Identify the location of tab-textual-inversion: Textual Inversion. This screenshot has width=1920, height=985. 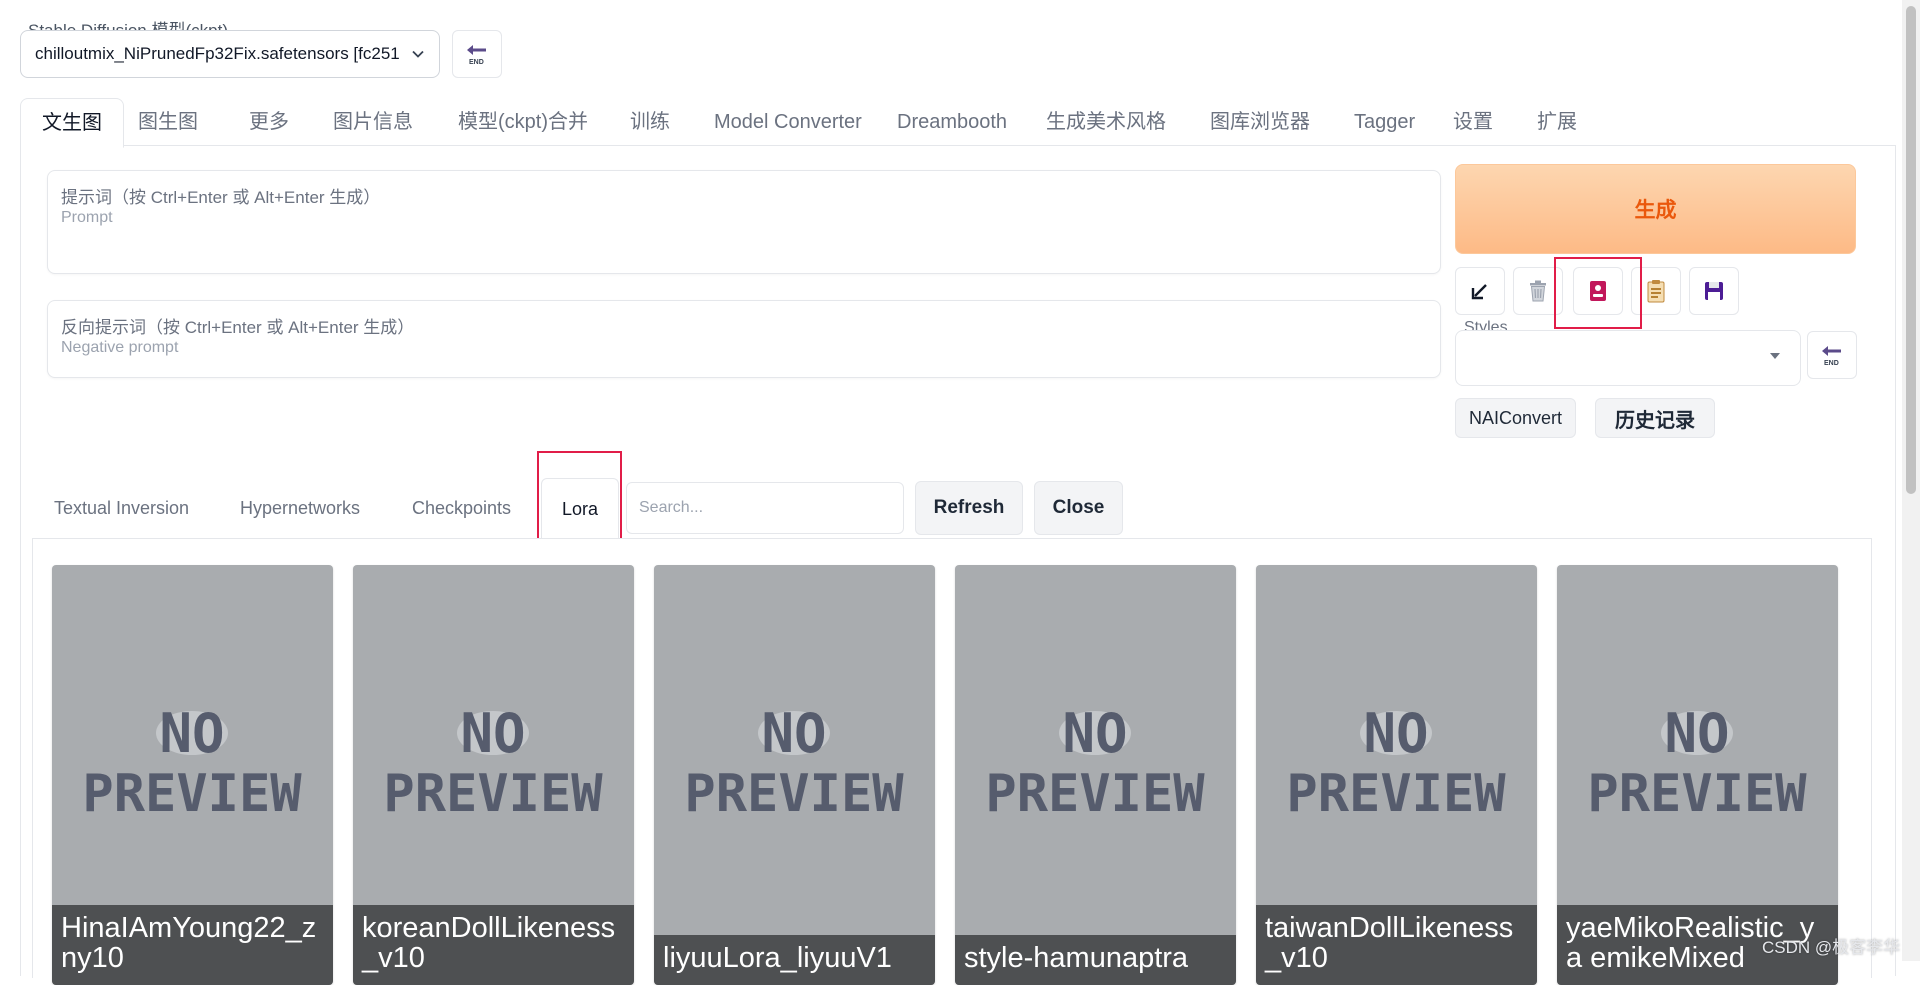
(121, 508).